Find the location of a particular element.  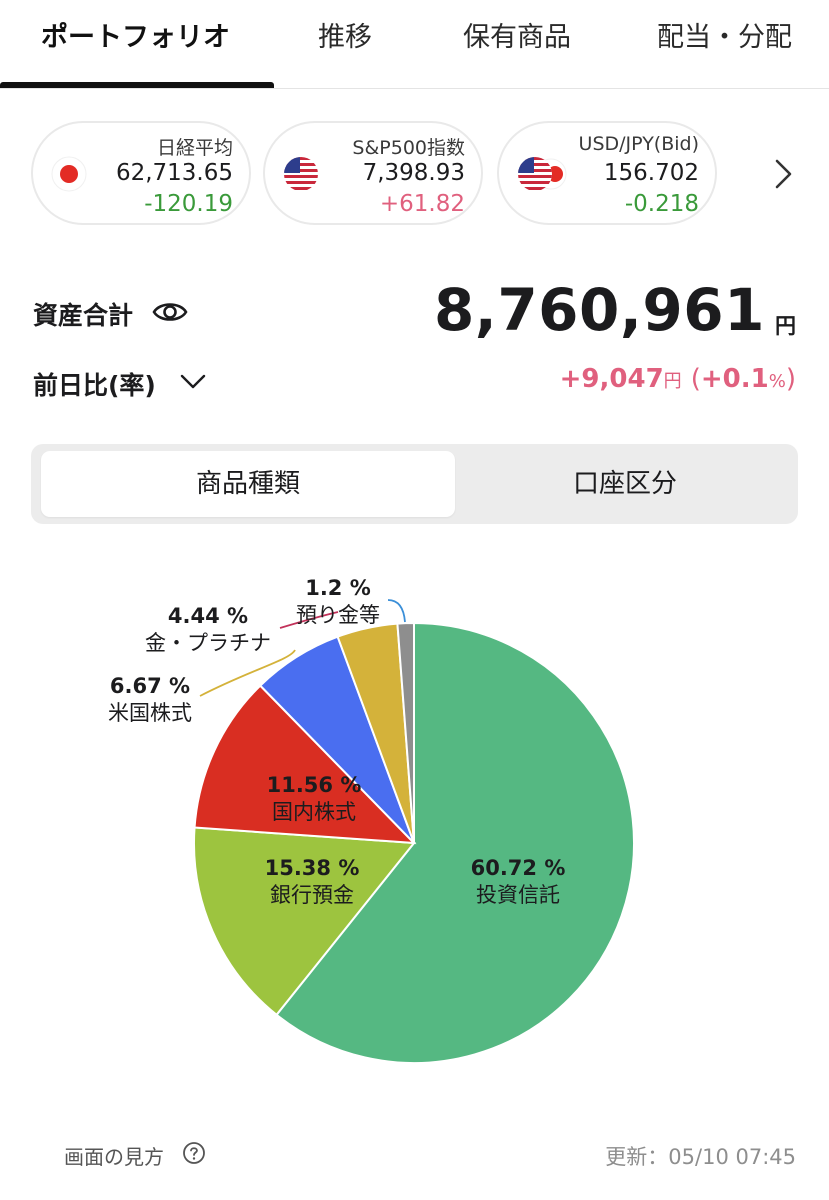

chevron-down-icon is located at coordinates (193, 381).